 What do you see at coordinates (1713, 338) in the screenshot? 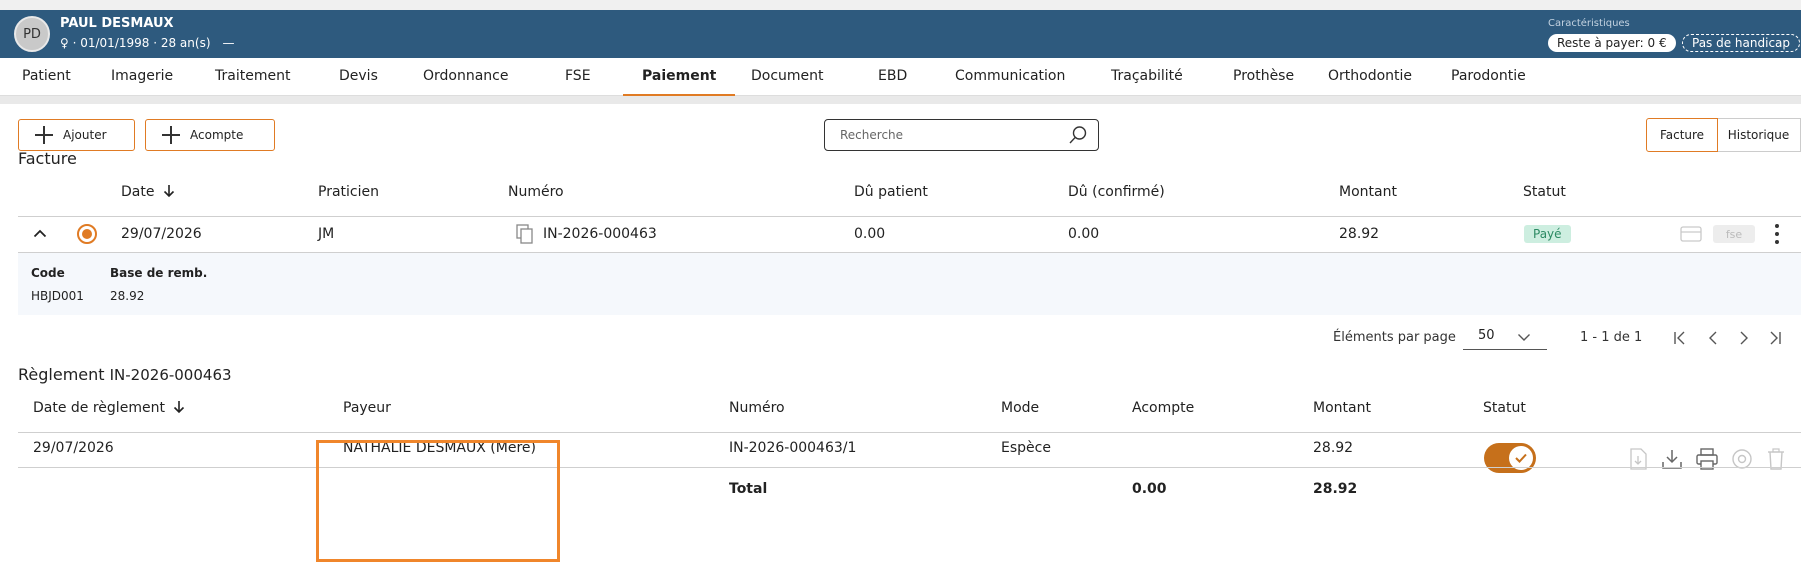
I see `previous-page-icon` at bounding box center [1713, 338].